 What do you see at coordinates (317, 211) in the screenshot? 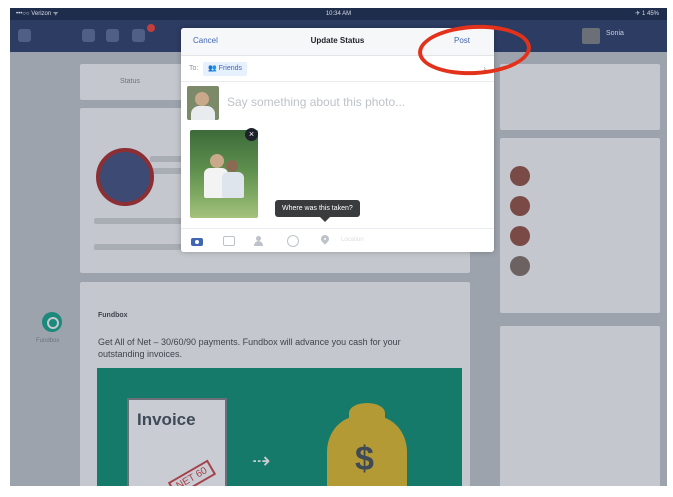
I see `location-tooltip: Where was this taken?` at bounding box center [317, 211].